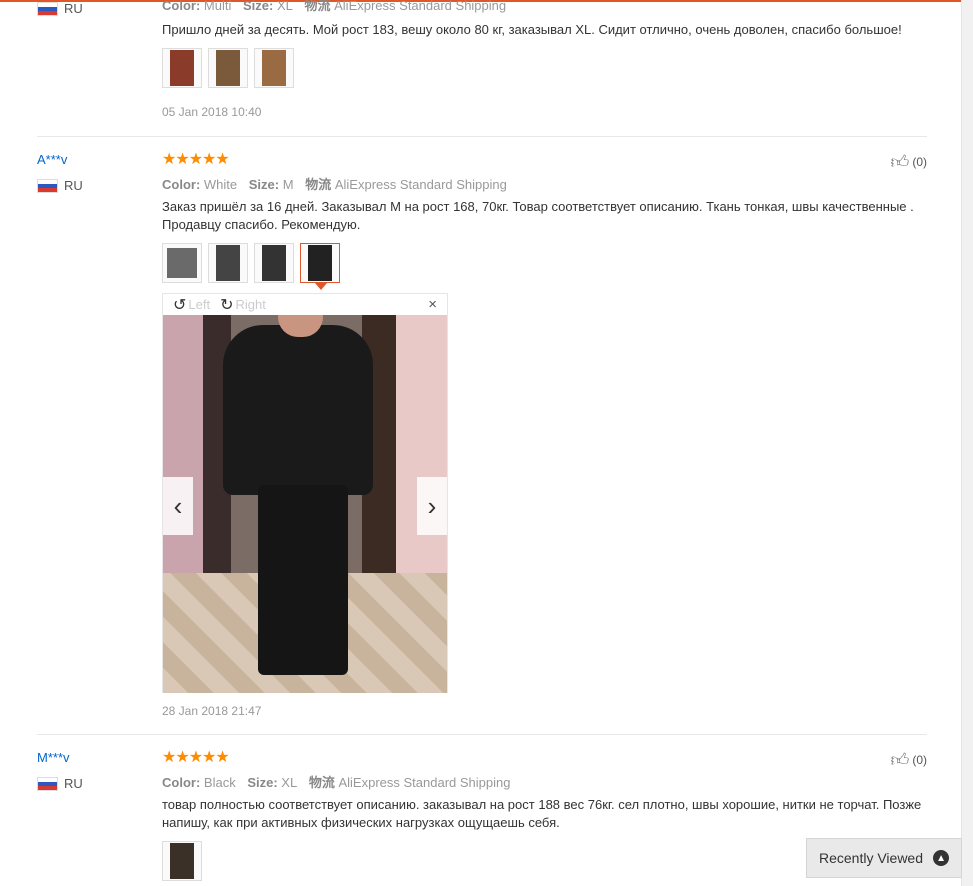 This screenshot has width=973, height=886. Describe the element at coordinates (180, 305) in the screenshot. I see `rotate-left-icon: ↺` at that location.